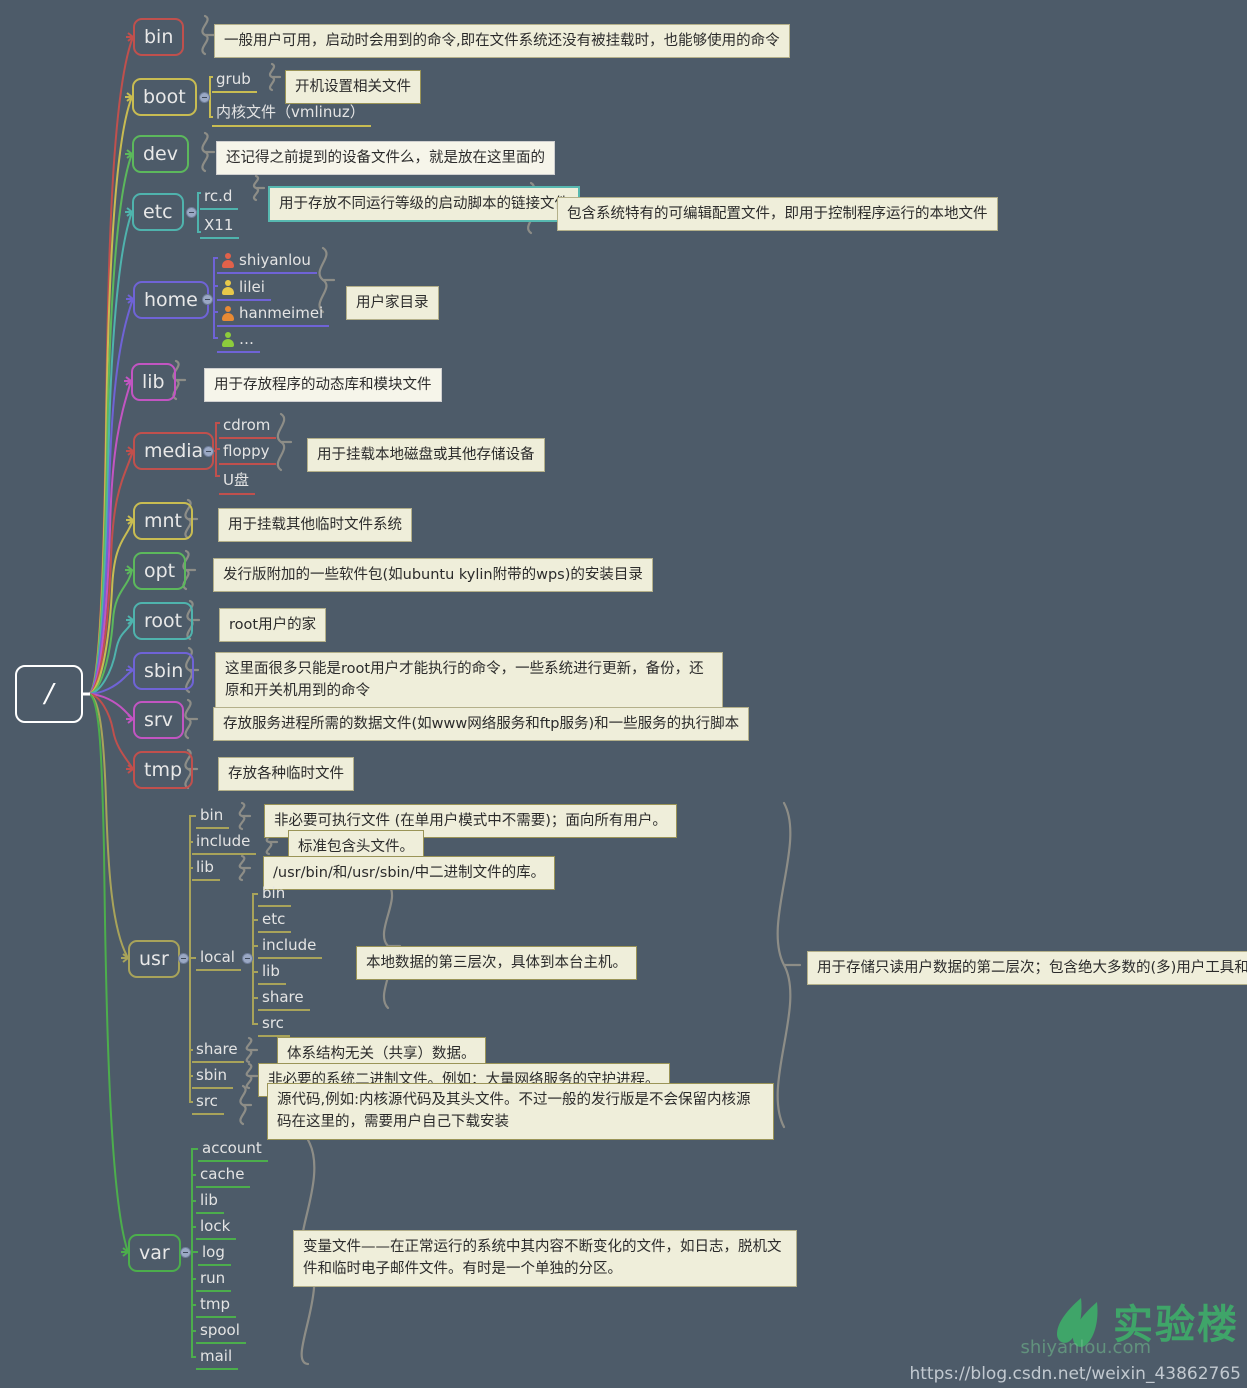  What do you see at coordinates (502, 41) in the screenshot?
I see `note-bin: 一般用户可用，启动时会用到的命令,即在文件系统还没有被挂载时，也能够使用的命令` at bounding box center [502, 41].